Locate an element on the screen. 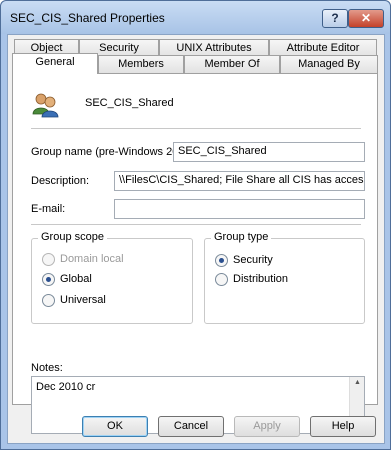 This screenshot has width=391, height=450. group-type-legend: Group type is located at coordinates (241, 237).